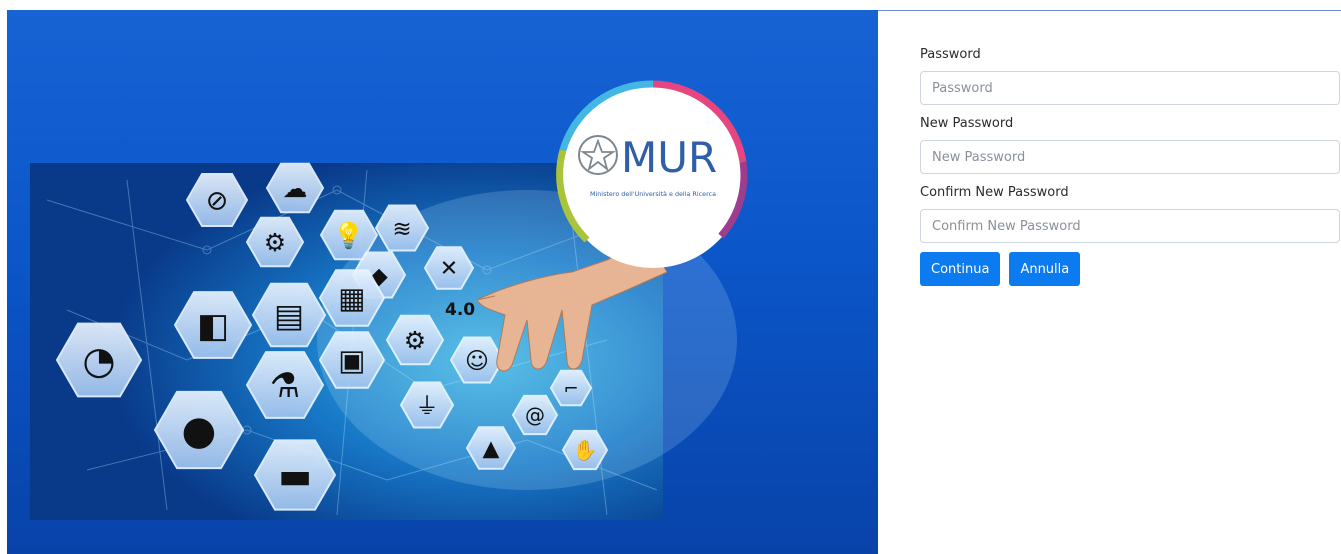 The image size is (1341, 554). What do you see at coordinates (950, 54) in the screenshot?
I see `password-label: Password` at bounding box center [950, 54].